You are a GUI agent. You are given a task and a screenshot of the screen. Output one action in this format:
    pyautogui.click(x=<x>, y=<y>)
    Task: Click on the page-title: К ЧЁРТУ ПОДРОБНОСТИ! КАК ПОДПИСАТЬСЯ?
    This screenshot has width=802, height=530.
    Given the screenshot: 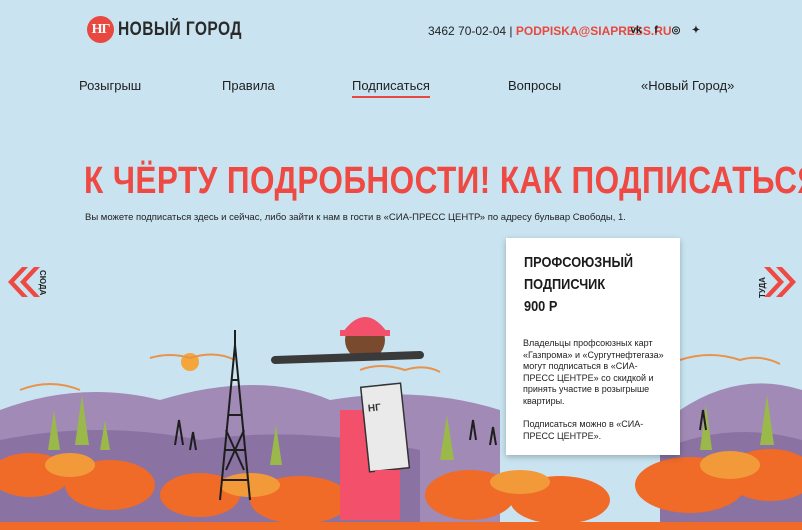 What is the action you would take?
    pyautogui.click(x=443, y=181)
    